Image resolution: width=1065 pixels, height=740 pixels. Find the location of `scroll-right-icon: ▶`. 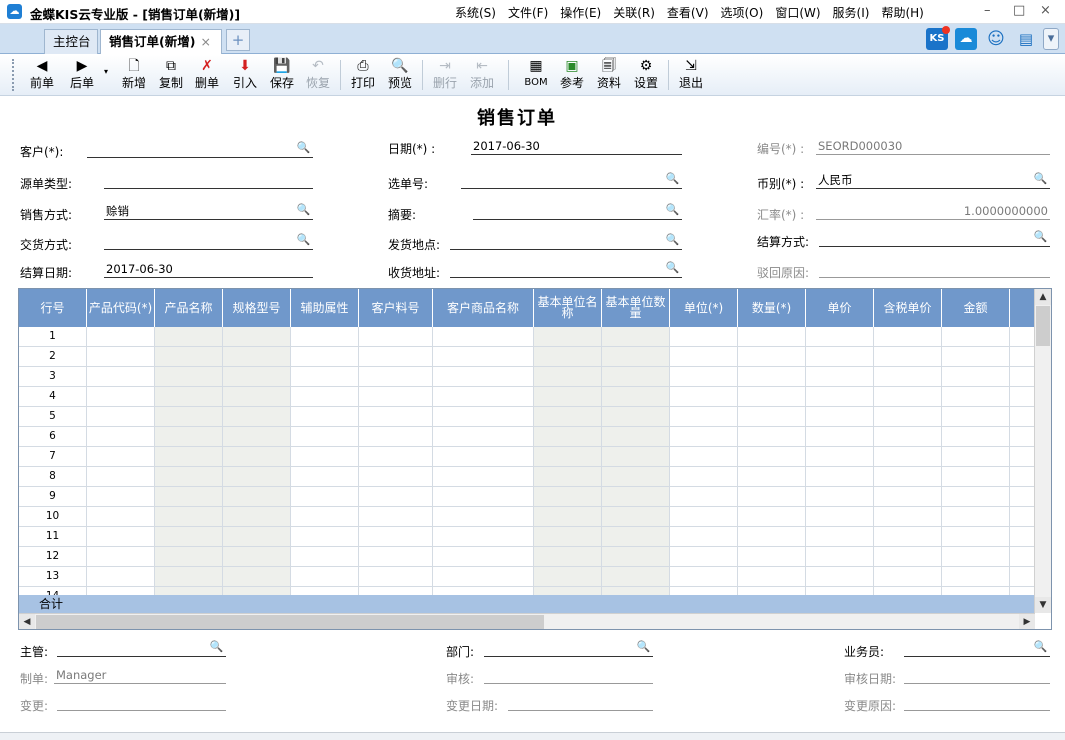

scroll-right-icon: ▶ is located at coordinates (1027, 621).